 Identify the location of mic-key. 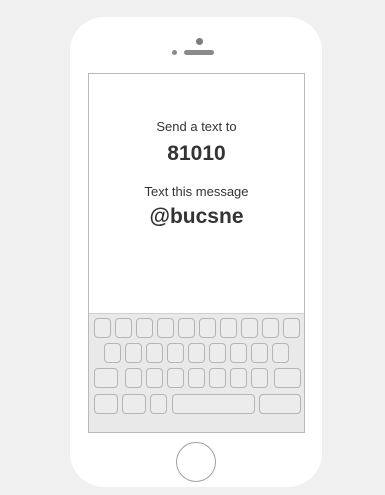
(158, 404).